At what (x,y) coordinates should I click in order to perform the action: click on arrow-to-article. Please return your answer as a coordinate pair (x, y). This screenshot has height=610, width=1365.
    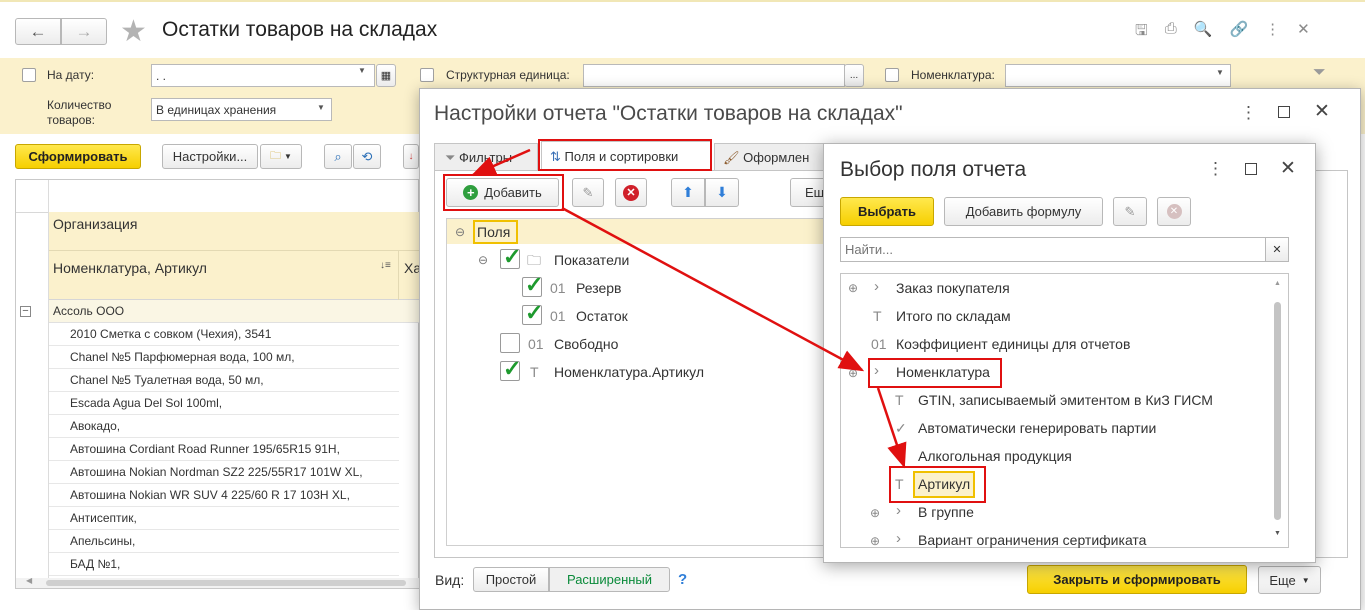
    Looking at the image, I should click on (891, 428).